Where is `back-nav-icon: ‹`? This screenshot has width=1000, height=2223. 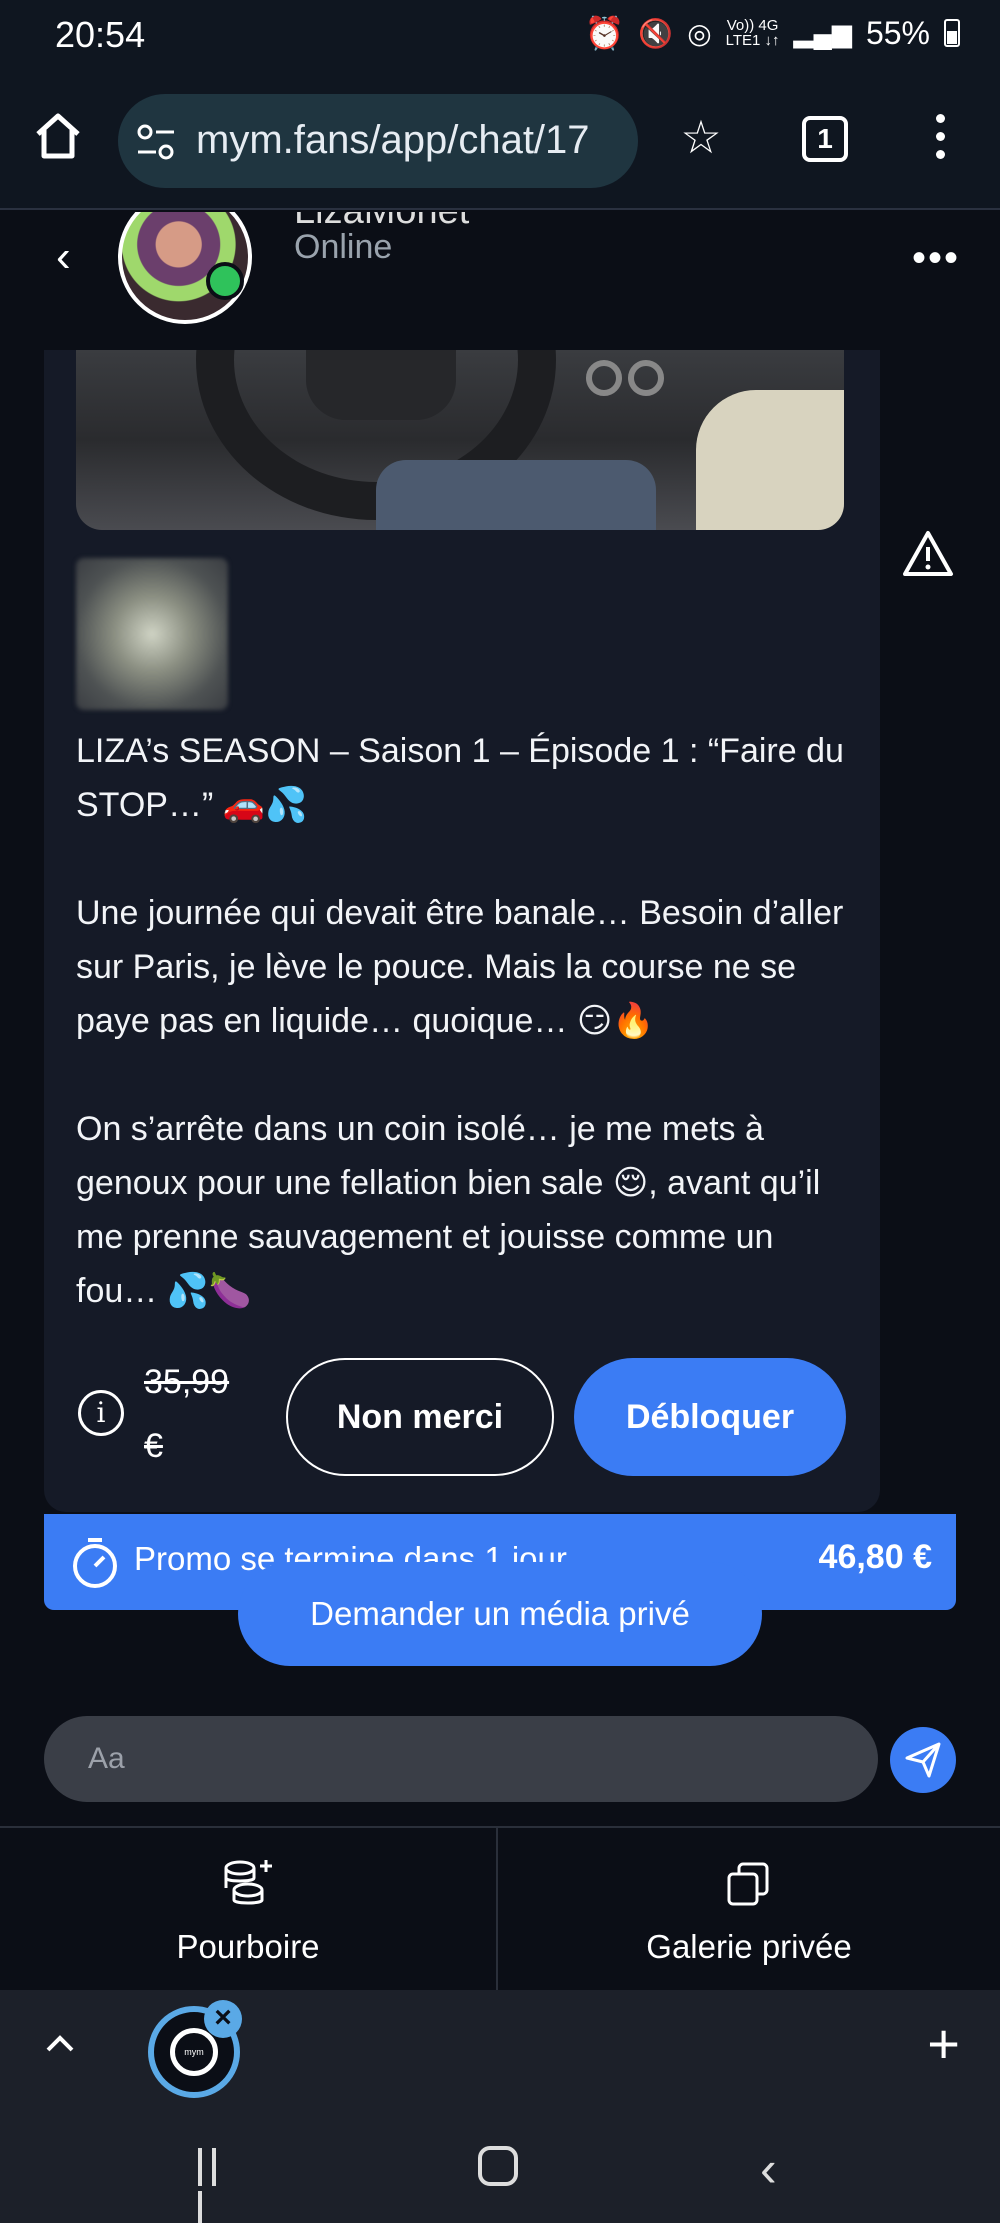 back-nav-icon: ‹ is located at coordinates (768, 2169).